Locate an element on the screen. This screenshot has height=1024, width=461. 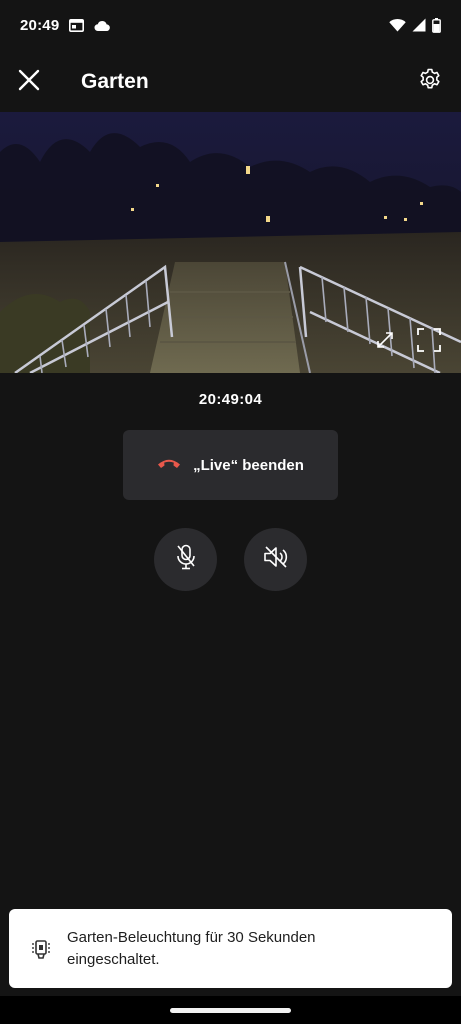
fullscreen-icon is located at coordinates (429, 342).